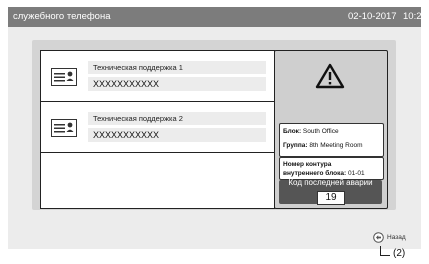 Image resolution: width=429 pixels, height=264 pixels. Describe the element at coordinates (331, 198) in the screenshot. I see `fault-code-value: 19` at that location.